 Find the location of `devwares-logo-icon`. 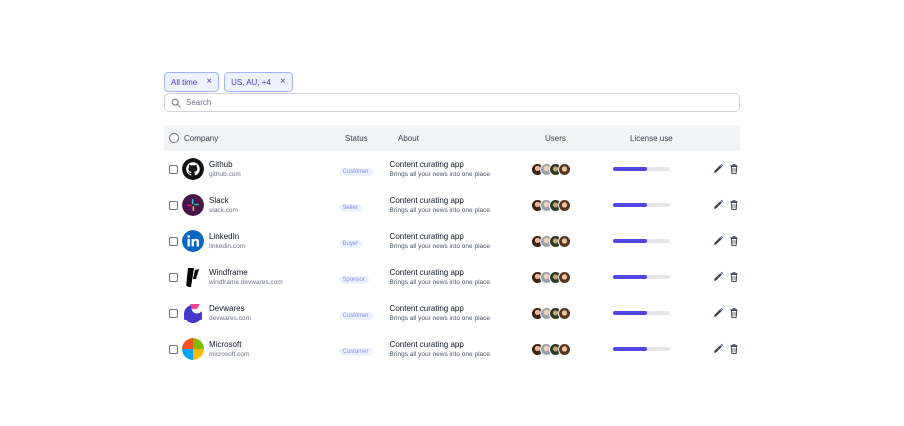

devwares-logo-icon is located at coordinates (193, 313).